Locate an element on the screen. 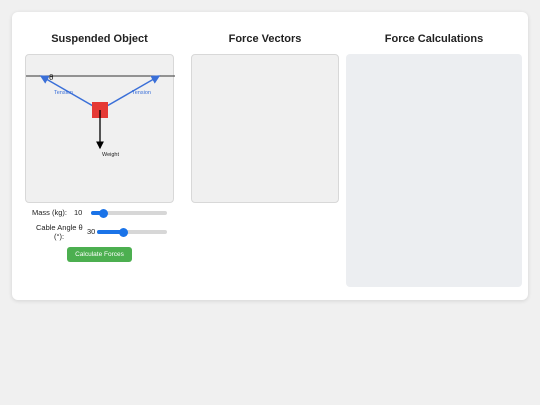 The width and height of the screenshot is (540, 405). angle-slider-thumb is located at coordinates (124, 232).